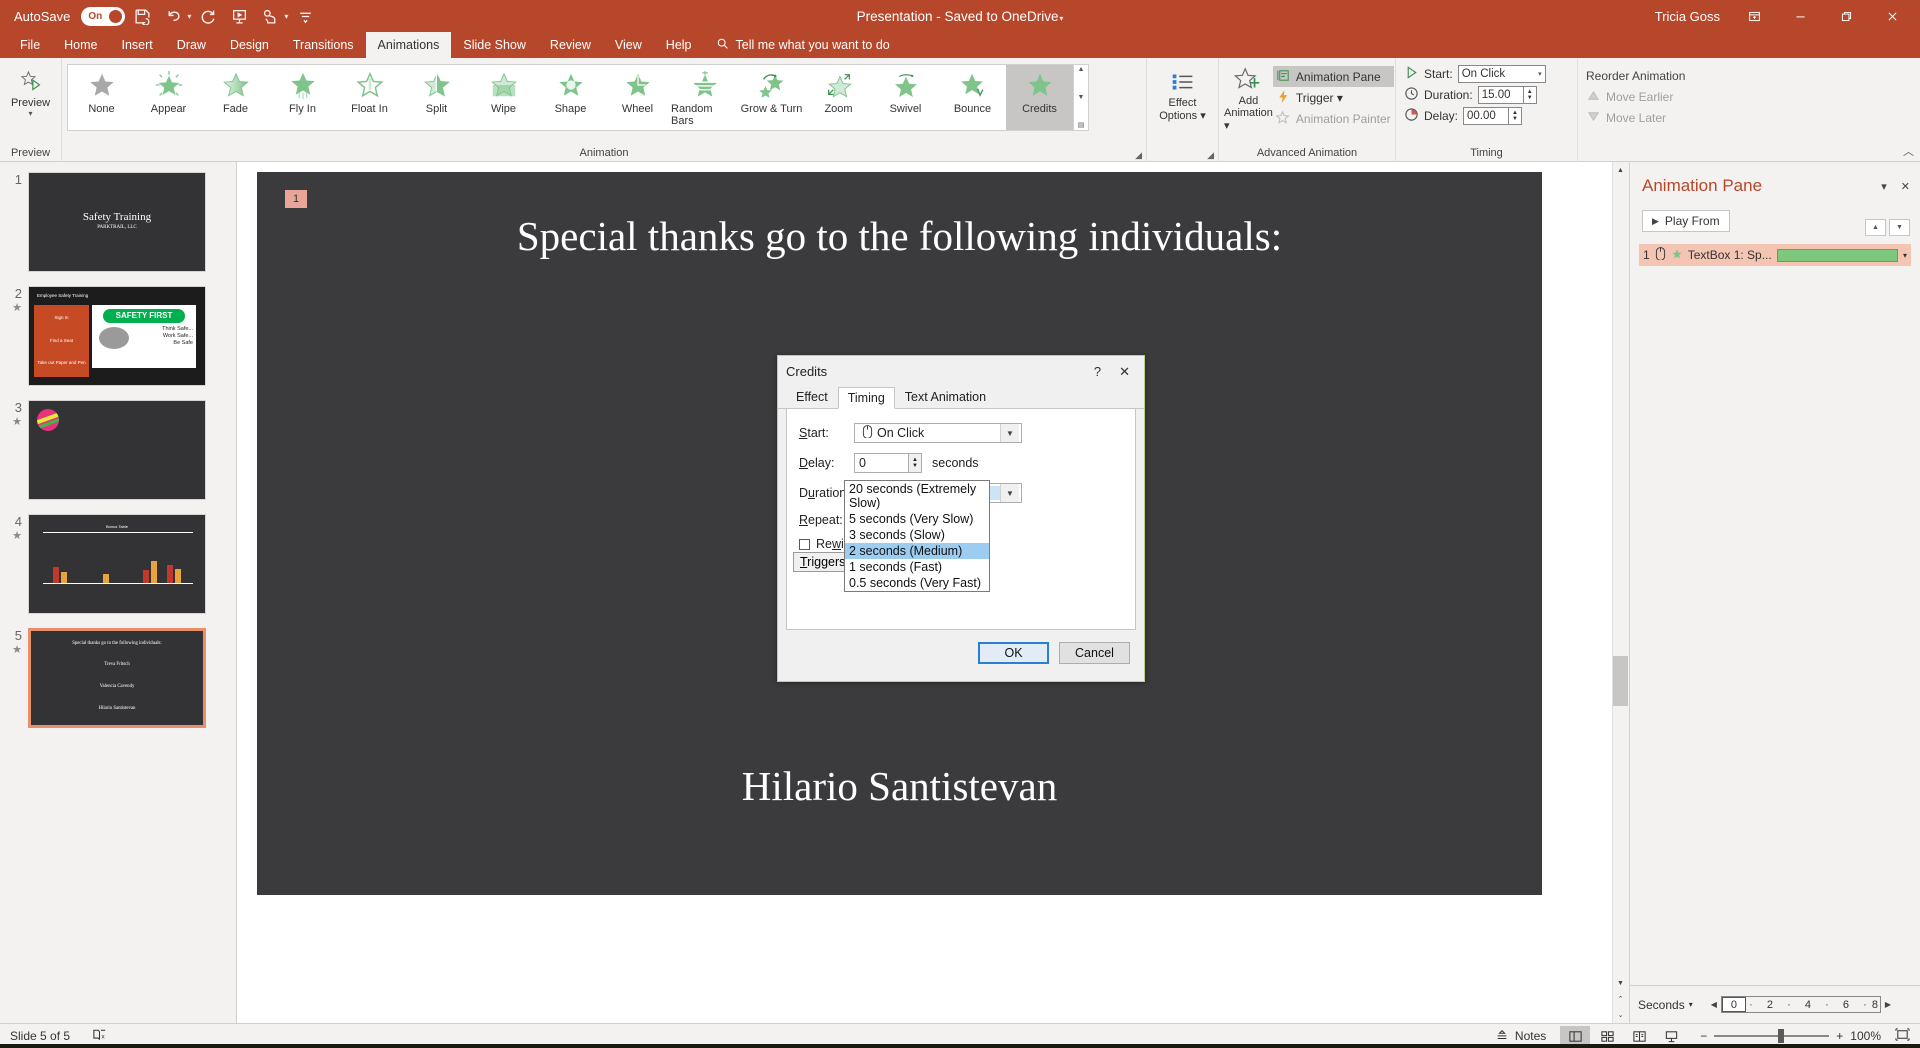  What do you see at coordinates (1081, 69) in the screenshot?
I see `gallery-scroll-up-icon: ▲` at bounding box center [1081, 69].